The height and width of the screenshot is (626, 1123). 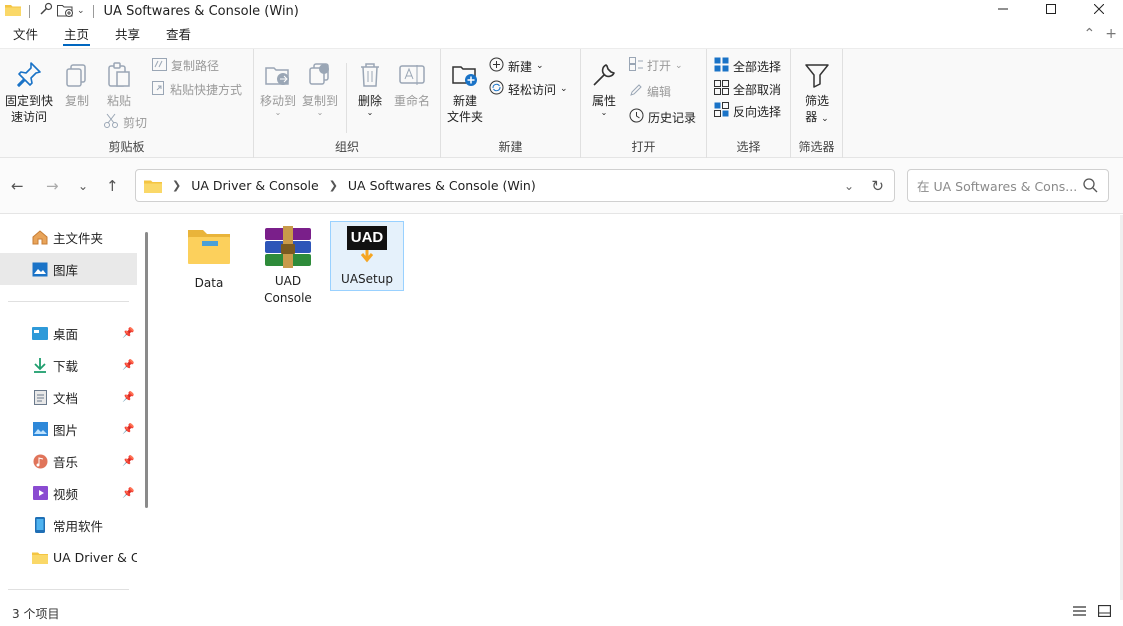 I want to click on window-controls, so click(x=1051, y=9).